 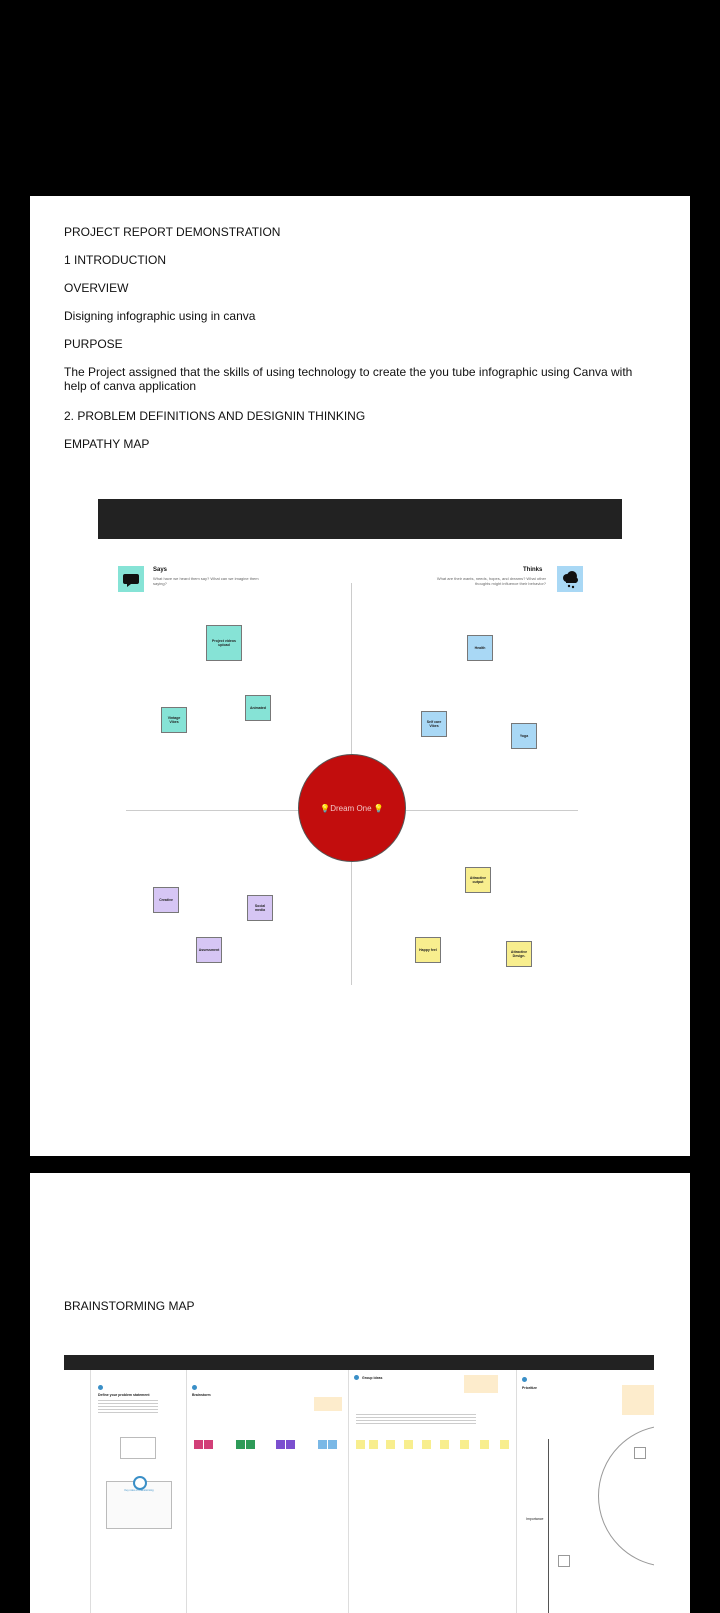 What do you see at coordinates (107, 444) in the screenshot?
I see `empathy-map-heading: EMPATHY MAP` at bounding box center [107, 444].